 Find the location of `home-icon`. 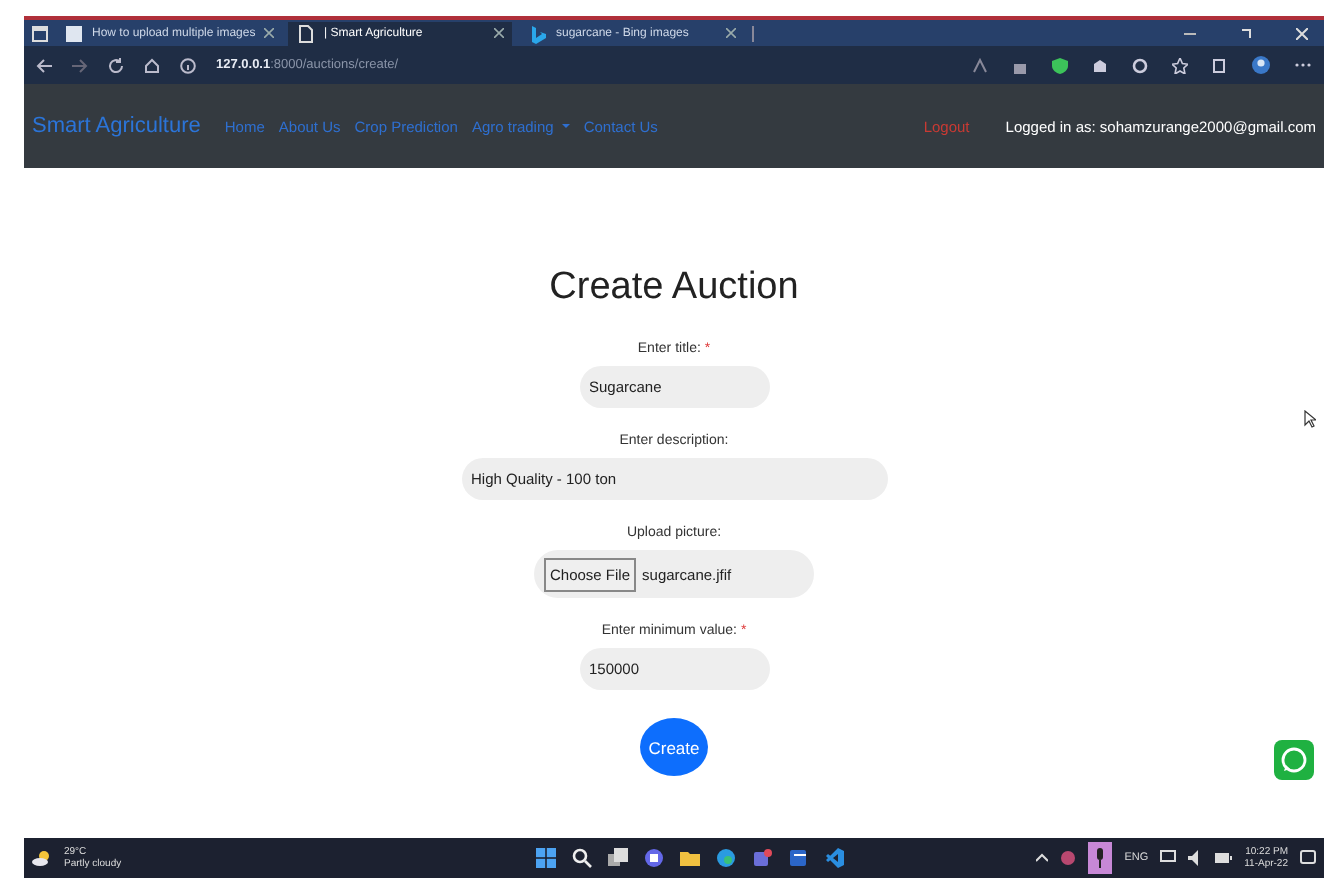

home-icon is located at coordinates (152, 65).